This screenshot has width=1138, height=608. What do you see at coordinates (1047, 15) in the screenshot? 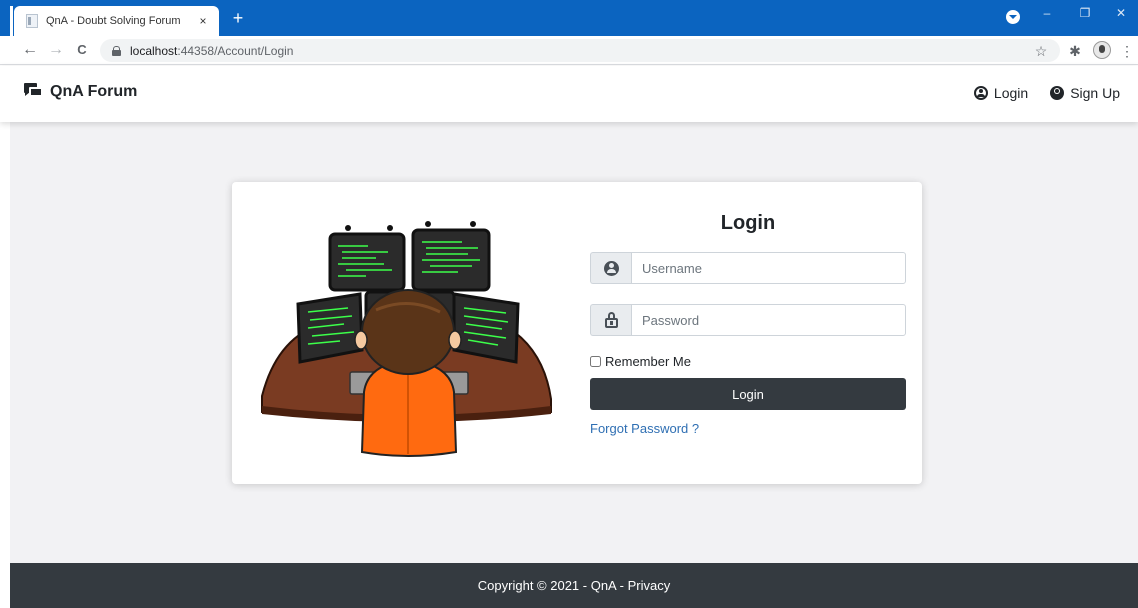
I see `window-minimize-button: –` at bounding box center [1047, 15].